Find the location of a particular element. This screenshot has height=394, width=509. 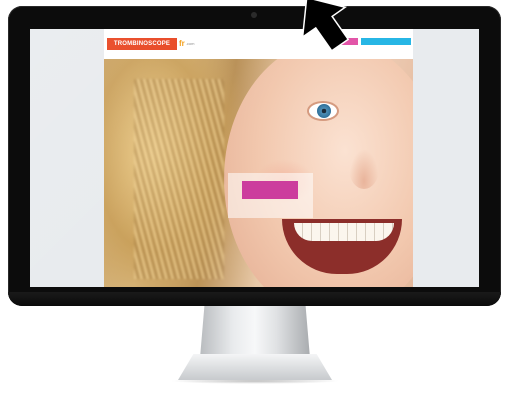

hero-iris is located at coordinates (326, 111).